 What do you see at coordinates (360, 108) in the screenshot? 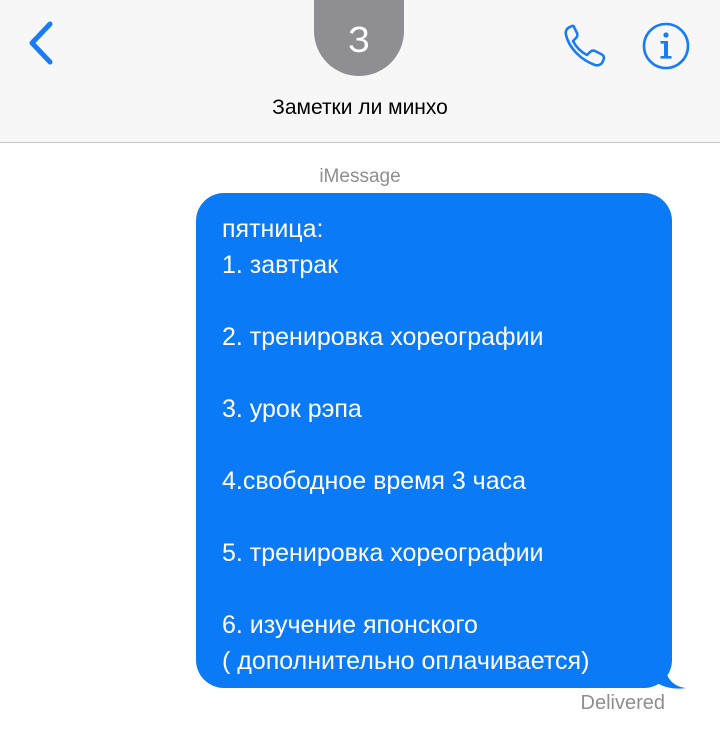
I see `contact-name: Заметки ли минхо` at bounding box center [360, 108].